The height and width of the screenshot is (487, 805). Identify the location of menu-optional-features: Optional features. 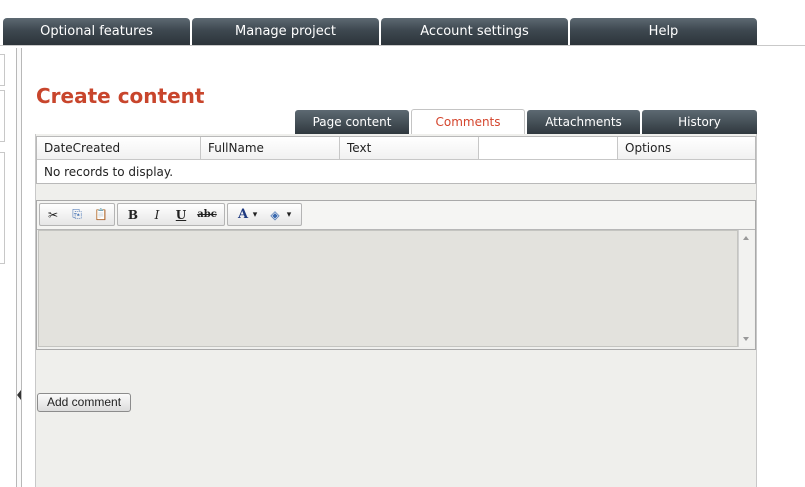
(96, 31).